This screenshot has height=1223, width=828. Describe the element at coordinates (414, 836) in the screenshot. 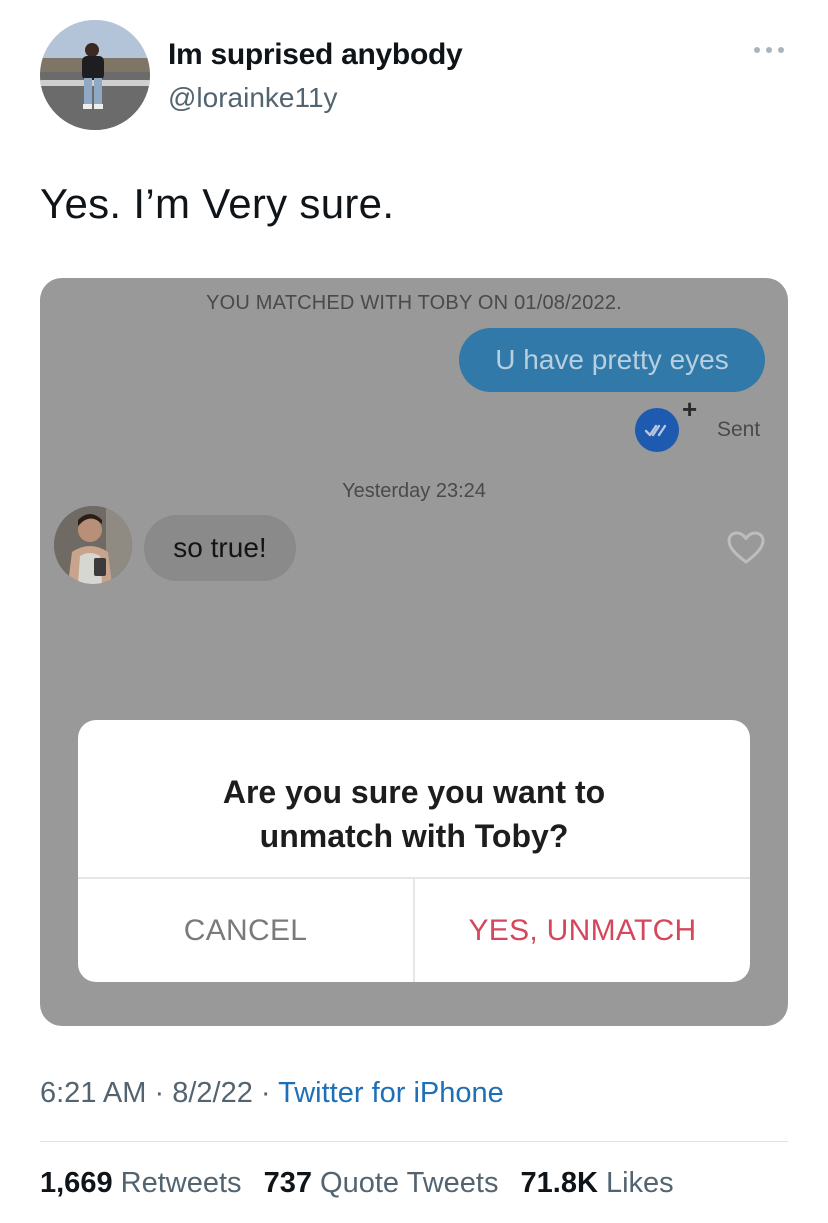

I see `dialog-message-line-2: unmatch with Toby?` at that location.